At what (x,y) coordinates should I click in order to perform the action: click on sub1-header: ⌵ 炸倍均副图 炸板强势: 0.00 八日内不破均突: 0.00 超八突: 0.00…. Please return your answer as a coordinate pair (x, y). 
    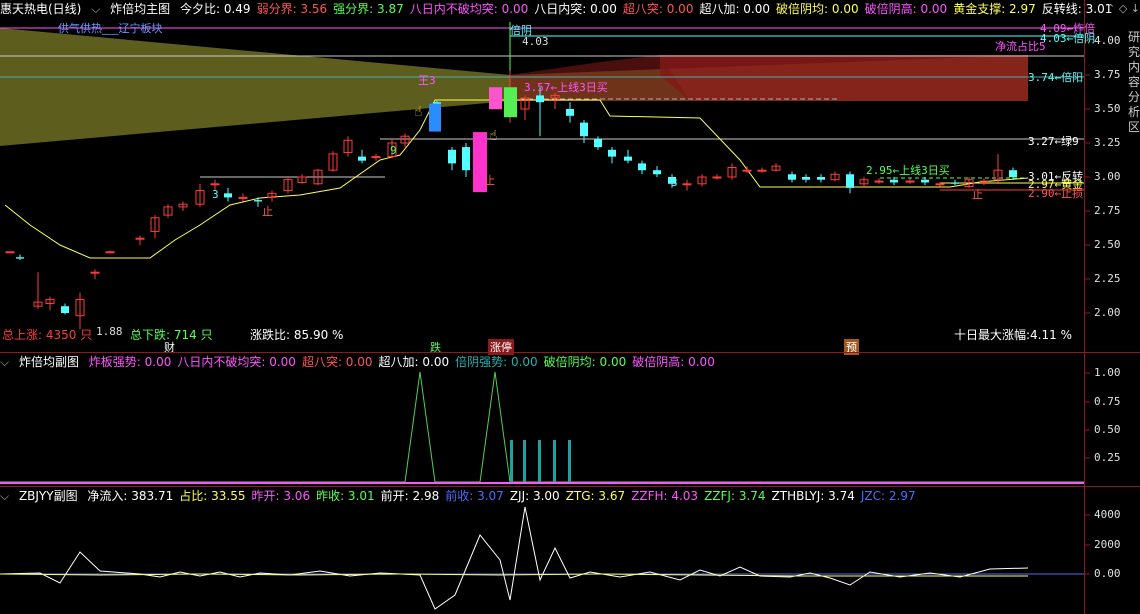
    Looking at the image, I should click on (363, 362).